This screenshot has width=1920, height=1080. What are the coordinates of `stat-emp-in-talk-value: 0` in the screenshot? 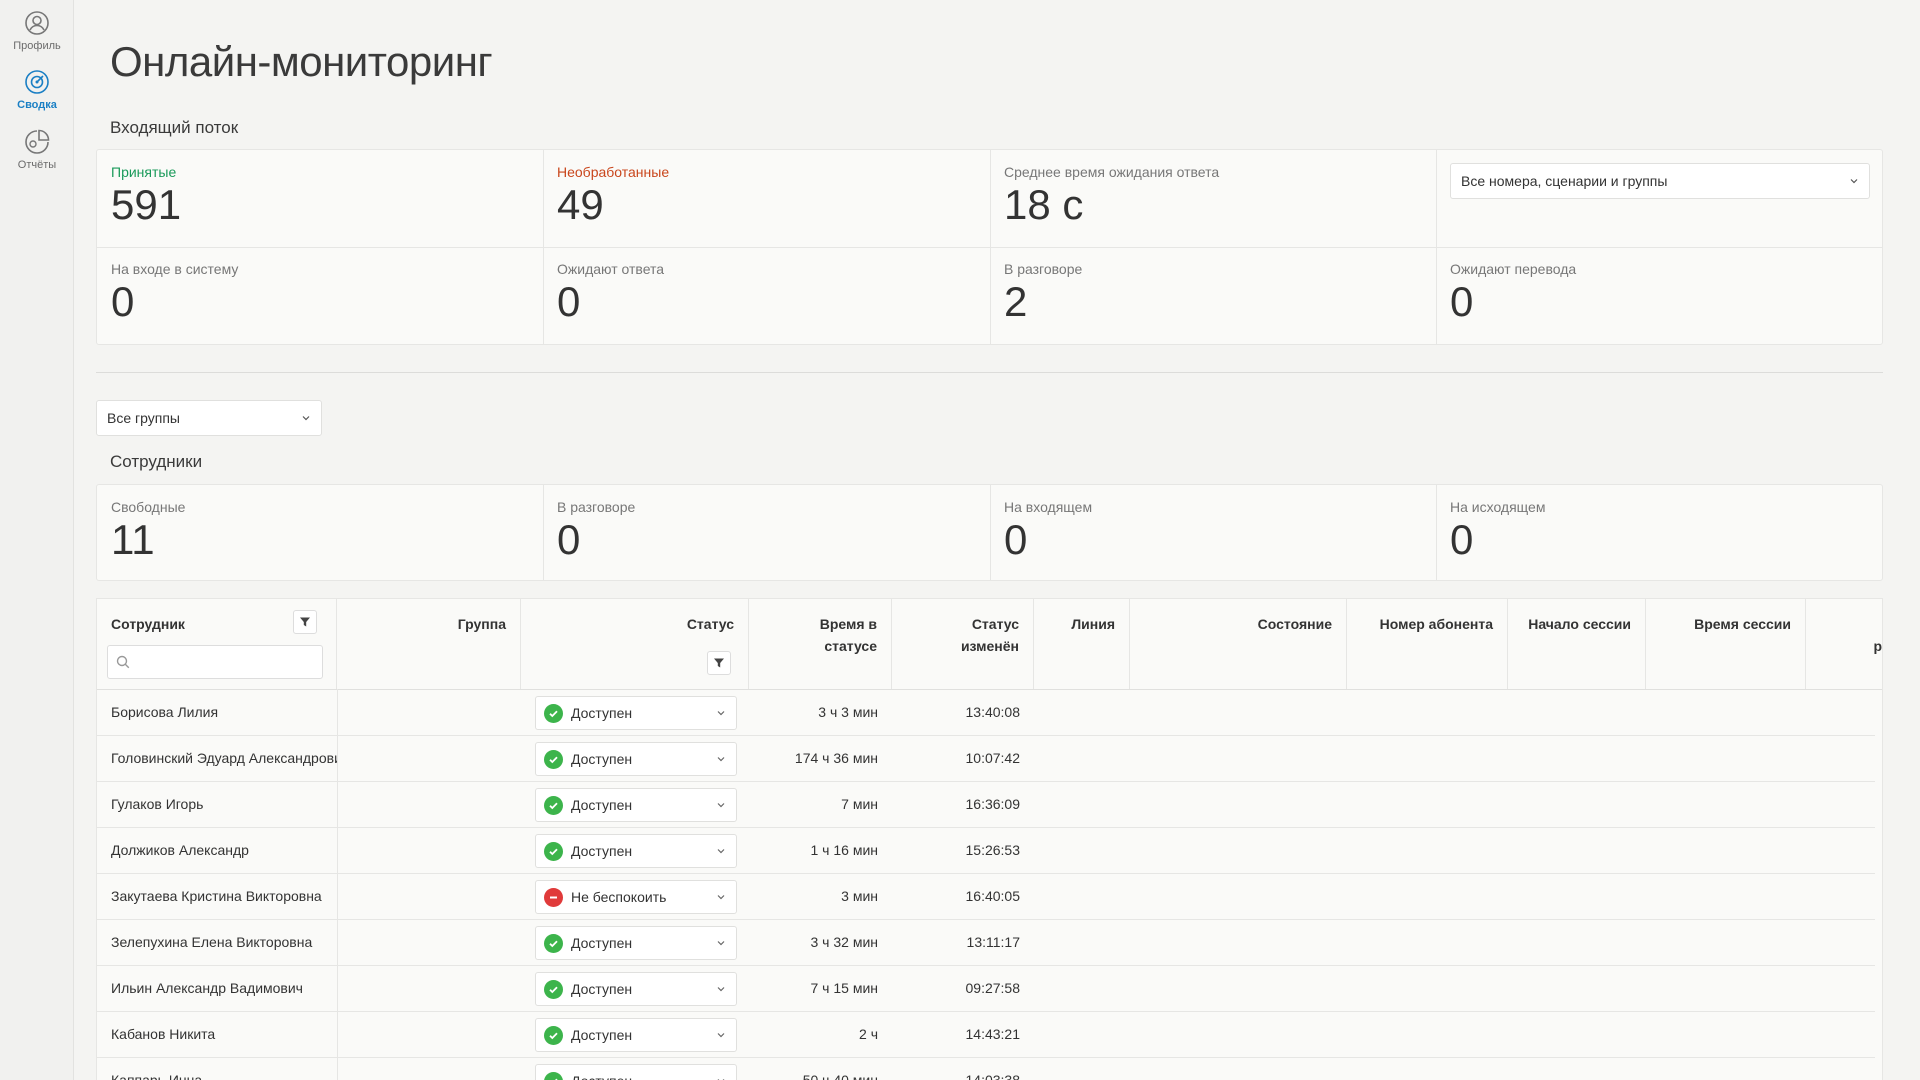 It's located at (569, 539).